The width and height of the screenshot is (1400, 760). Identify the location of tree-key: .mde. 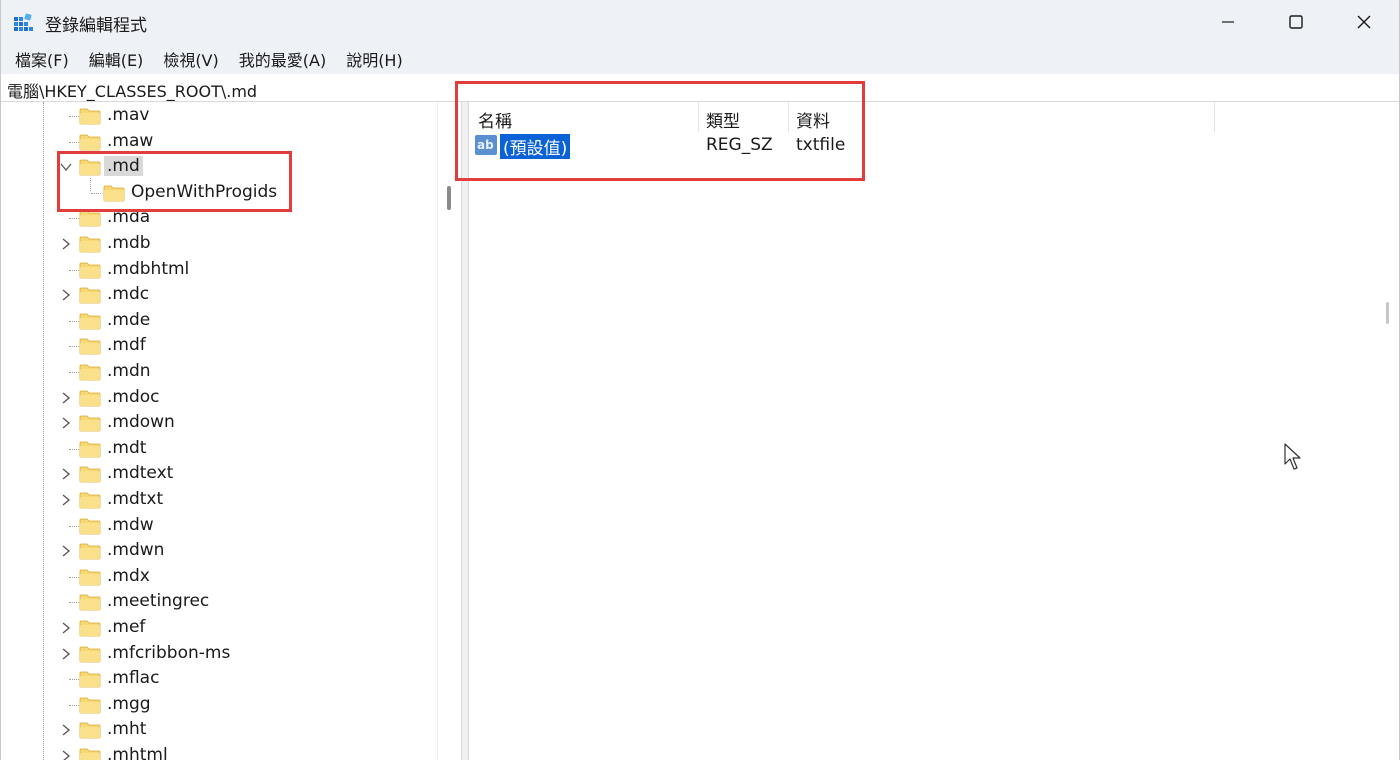
(219, 321).